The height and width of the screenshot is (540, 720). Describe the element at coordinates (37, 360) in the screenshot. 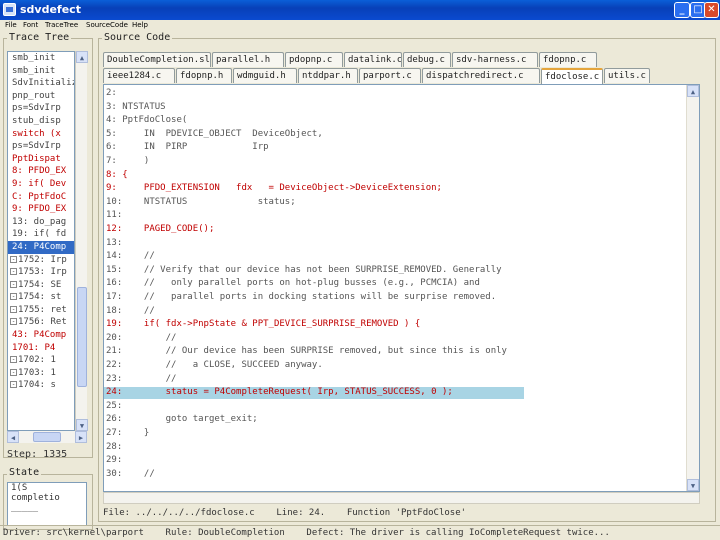

I see `trace-row-text: 1702: 1` at that location.